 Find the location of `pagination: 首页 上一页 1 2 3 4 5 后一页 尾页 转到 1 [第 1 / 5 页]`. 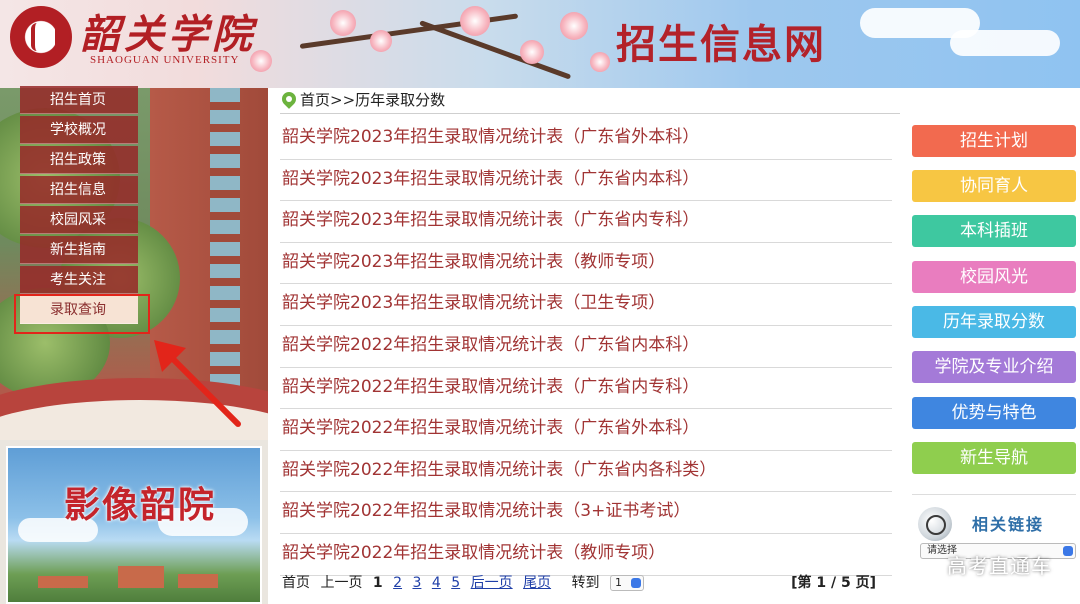

pagination: 首页 上一页 1 2 3 4 5 后一页 尾页 转到 1 [第 1 / 5 页] is located at coordinates (582, 584).